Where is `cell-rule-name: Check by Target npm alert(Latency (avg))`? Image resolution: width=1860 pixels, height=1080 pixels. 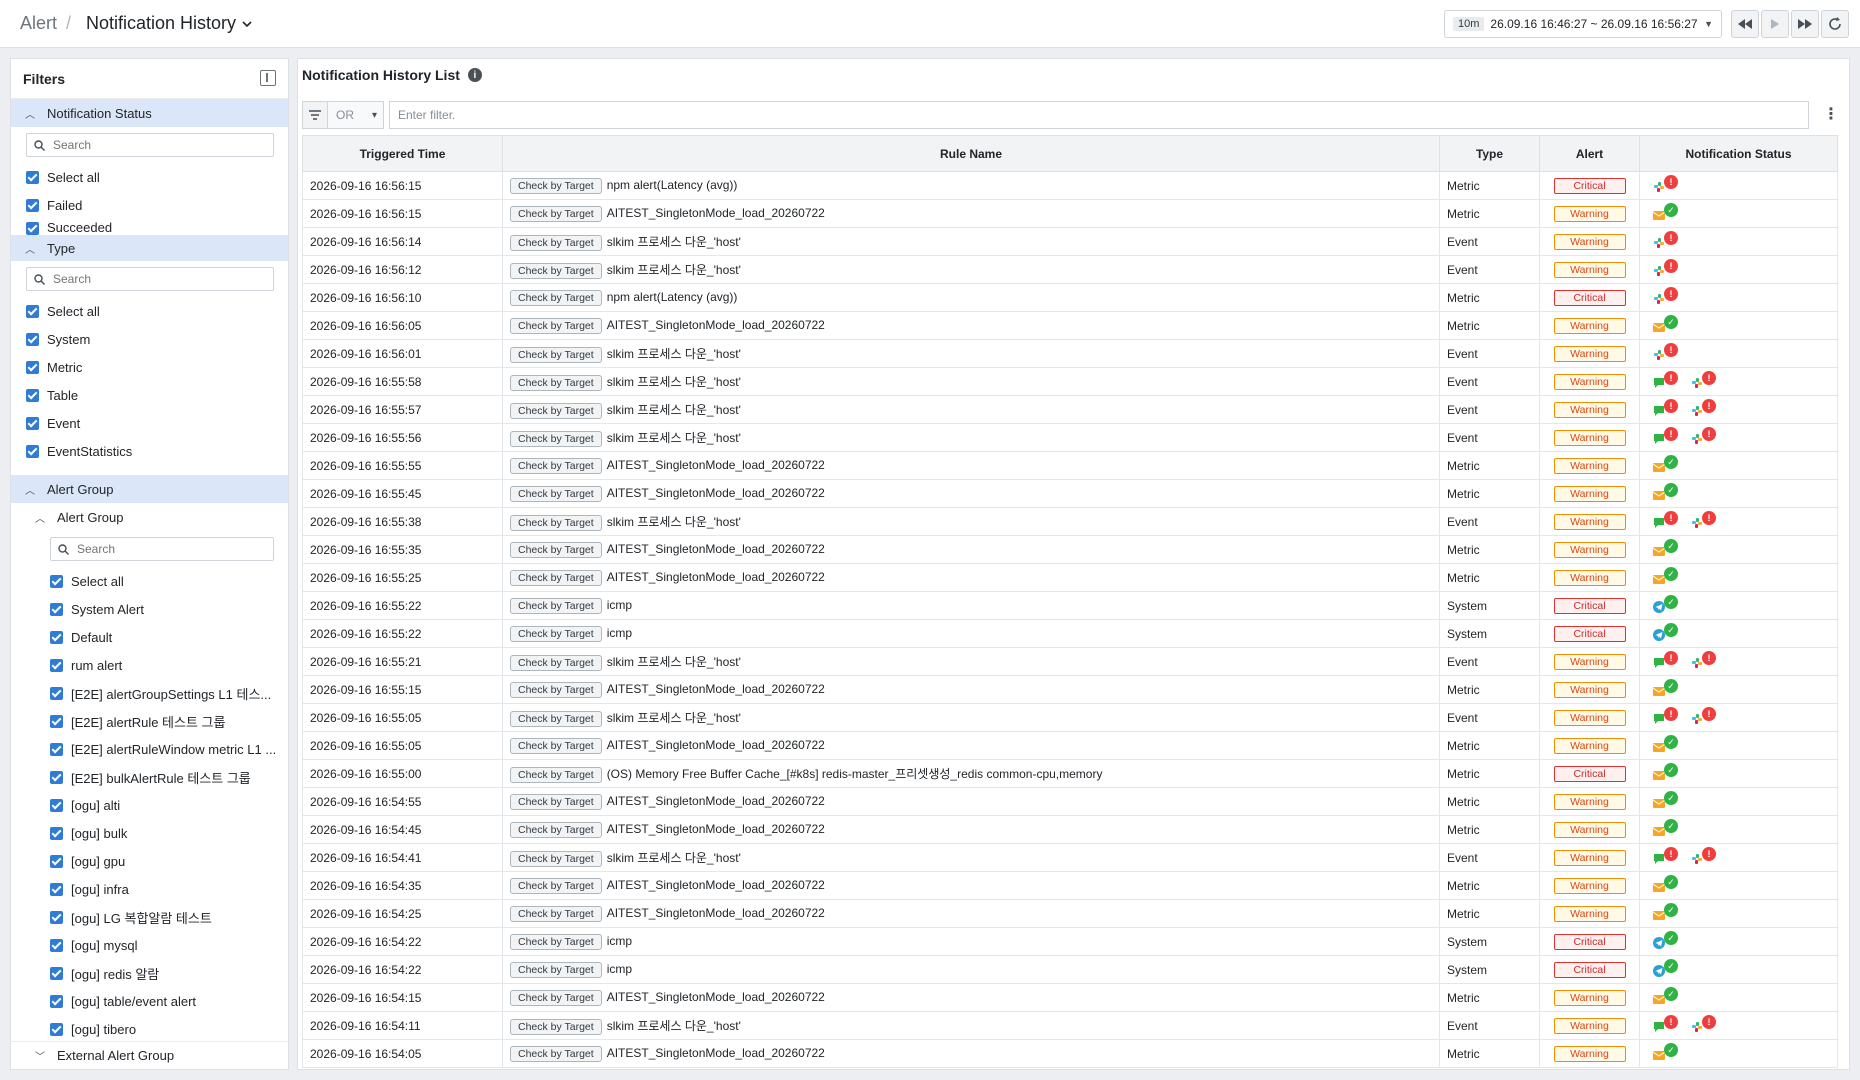 cell-rule-name: Check by Target npm alert(Latency (avg)) is located at coordinates (971, 297).